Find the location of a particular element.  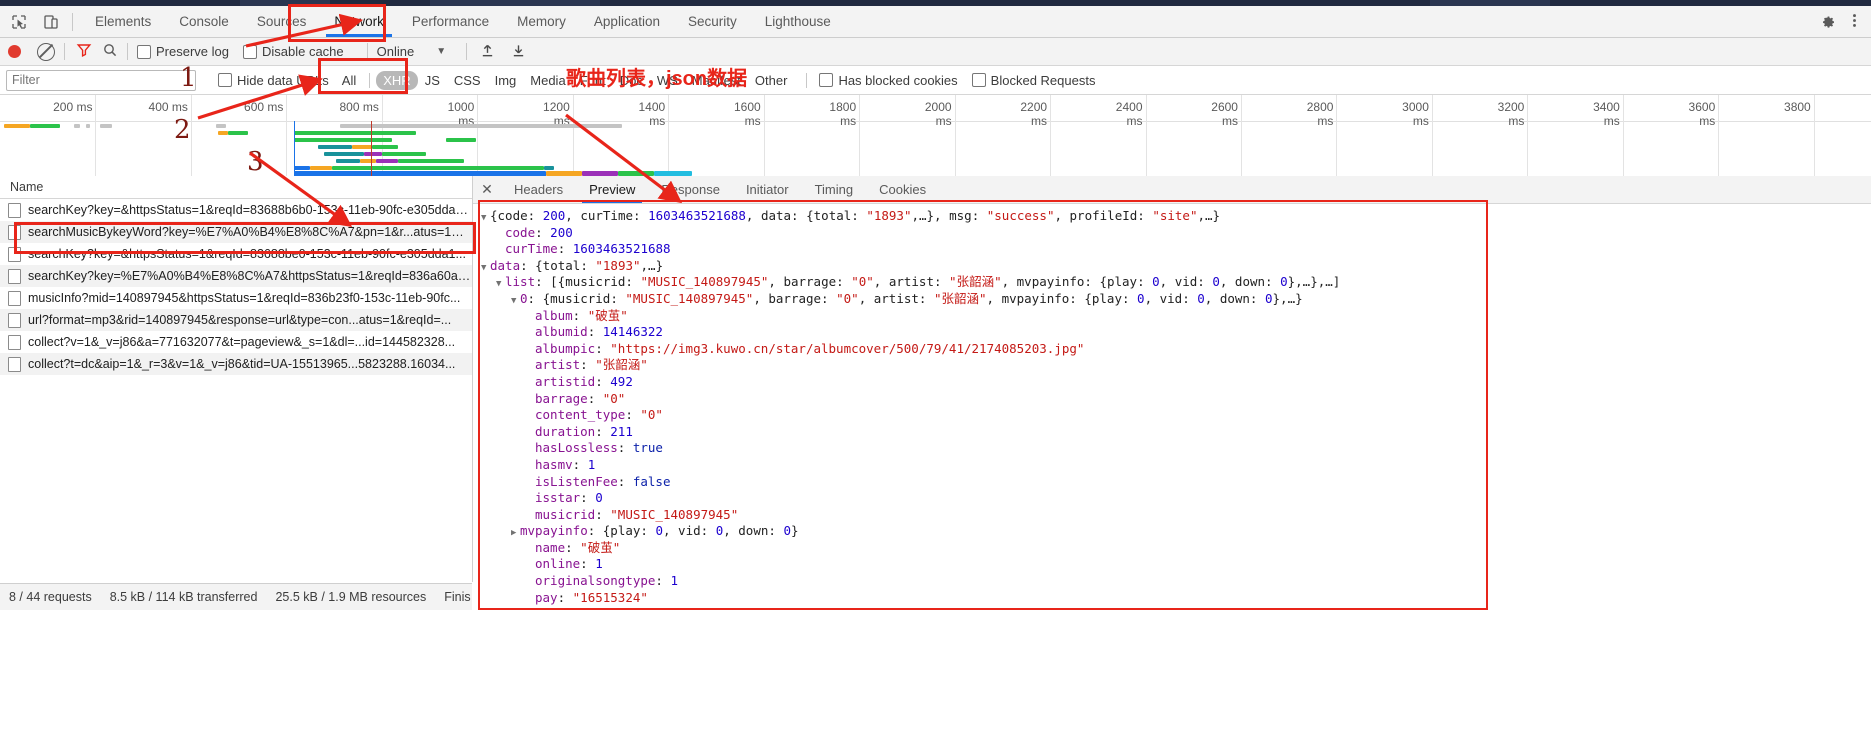

hide-data-urls-label: Hide data URLs is located at coordinates (283, 80).